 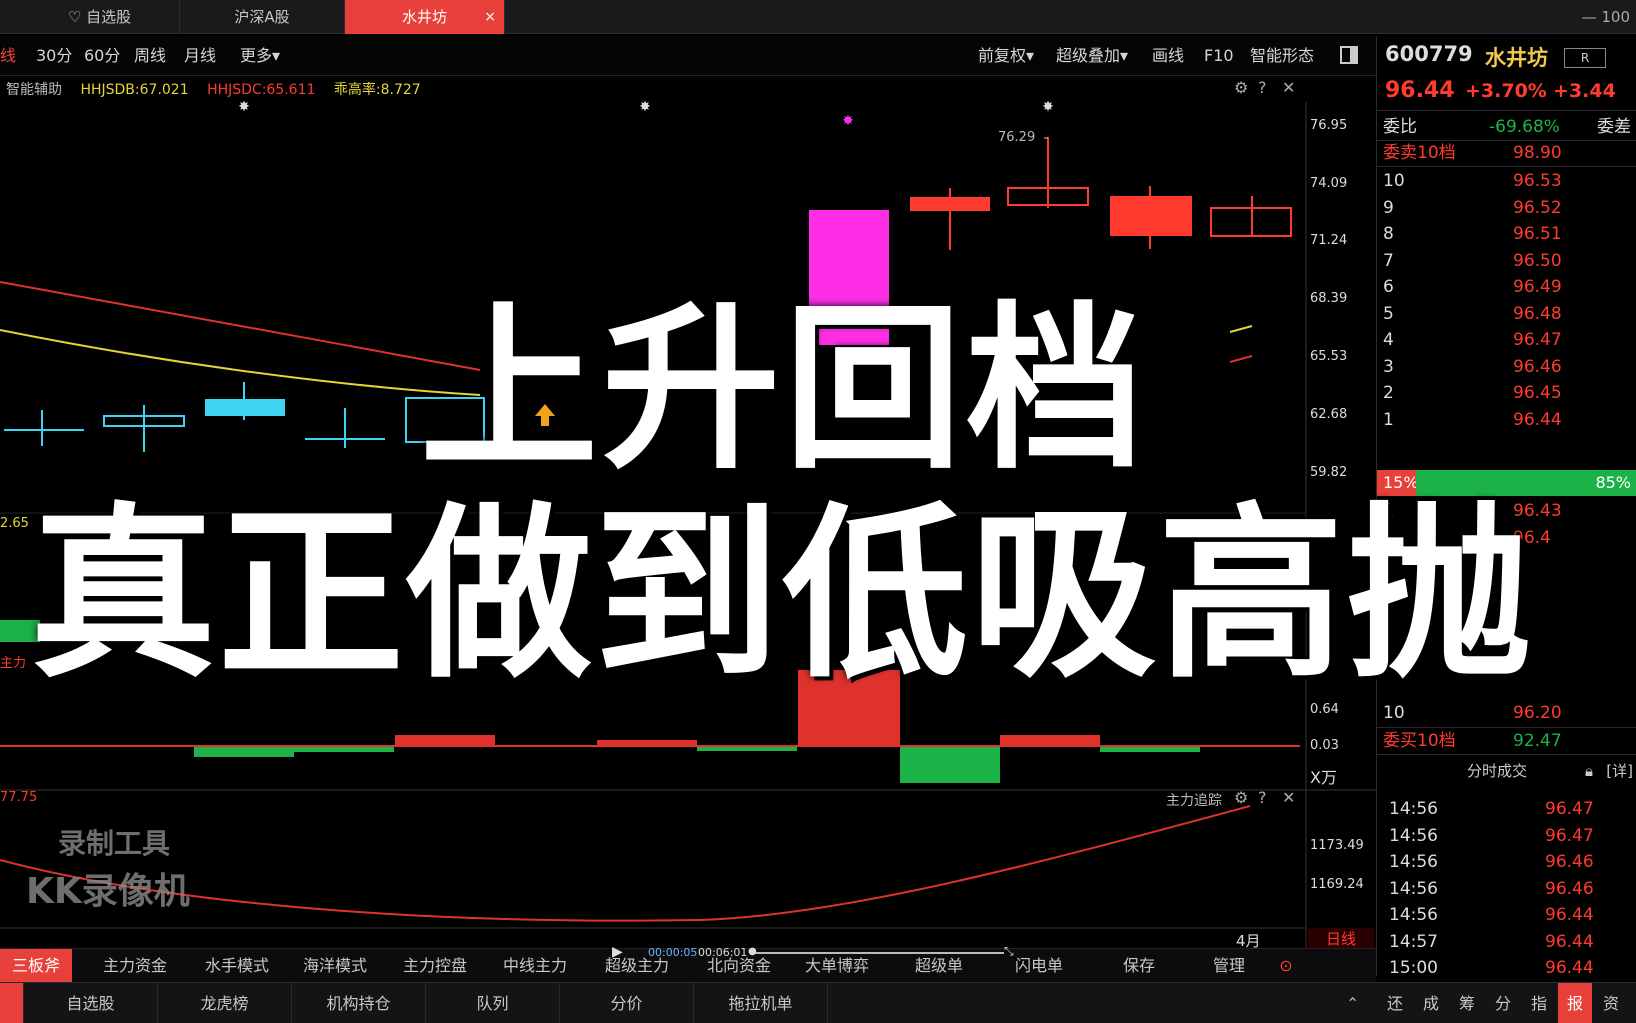 I want to click on indicator-tab: 海洋模式, so click(x=335, y=966).